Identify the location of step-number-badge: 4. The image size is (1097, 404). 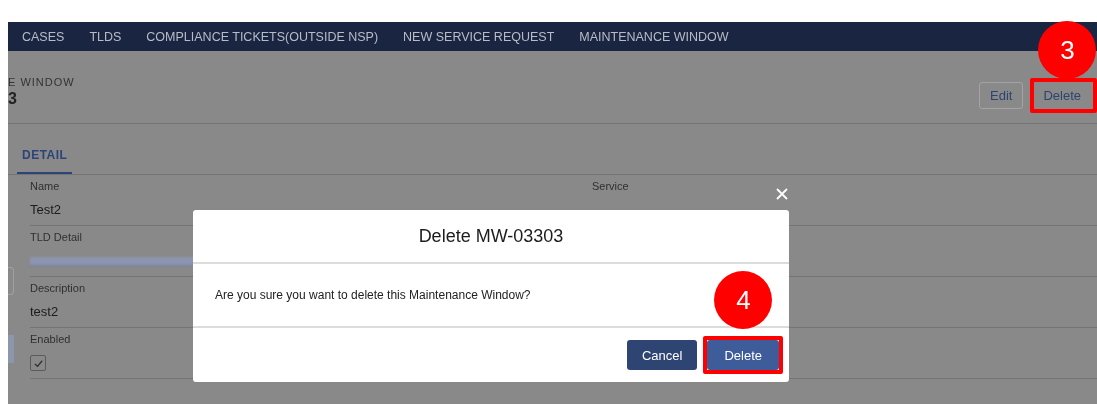
(743, 300).